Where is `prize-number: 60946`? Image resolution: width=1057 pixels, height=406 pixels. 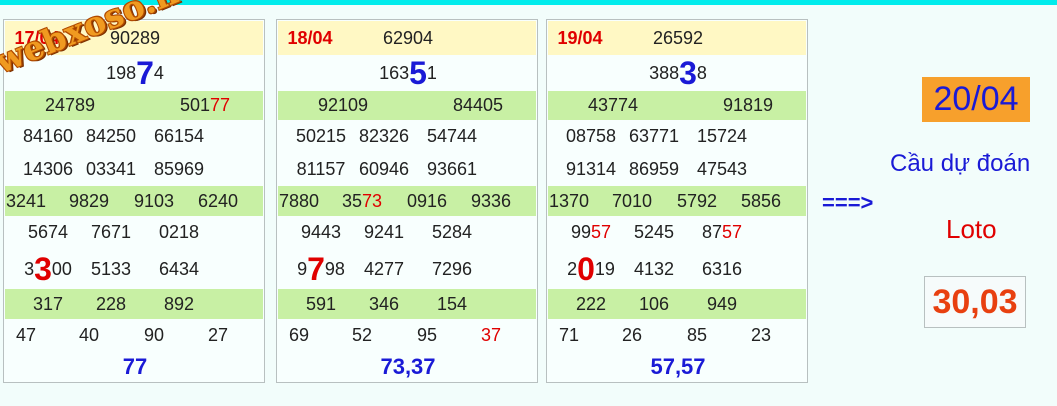 prize-number: 60946 is located at coordinates (384, 169).